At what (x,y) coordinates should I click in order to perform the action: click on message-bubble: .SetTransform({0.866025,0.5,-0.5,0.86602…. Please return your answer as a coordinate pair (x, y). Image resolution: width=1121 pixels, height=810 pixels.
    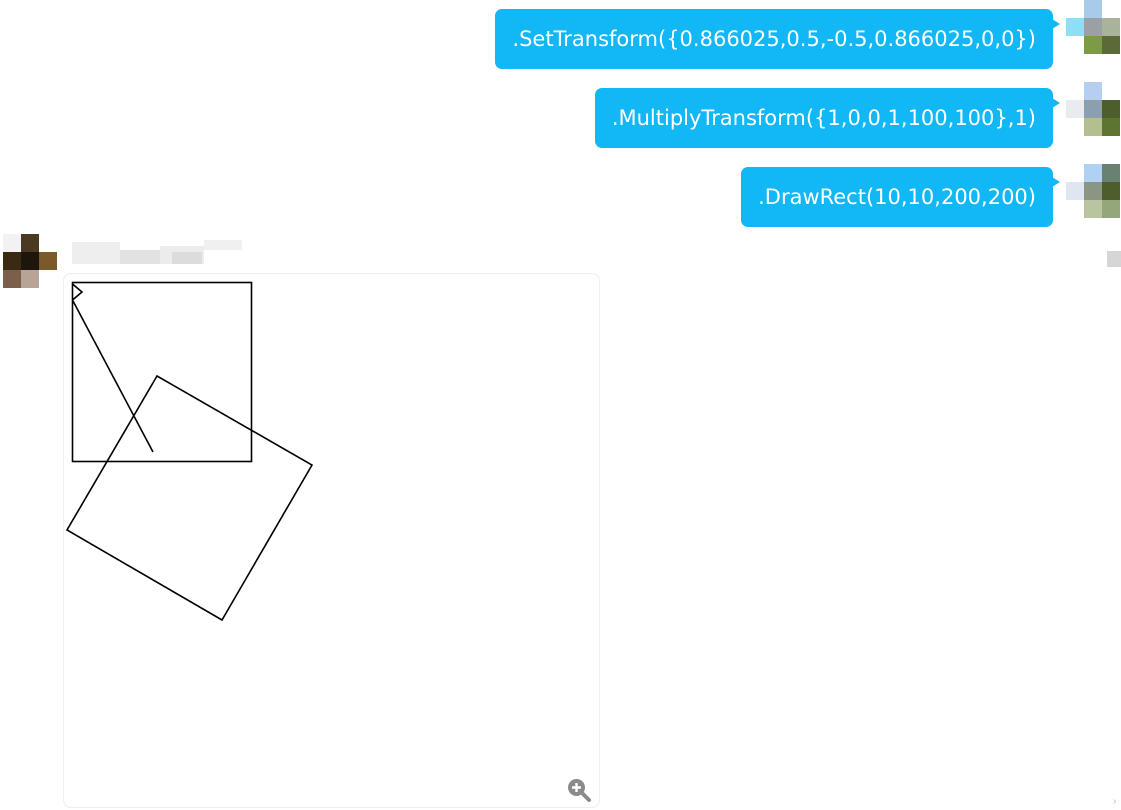
    Looking at the image, I should click on (777, 39).